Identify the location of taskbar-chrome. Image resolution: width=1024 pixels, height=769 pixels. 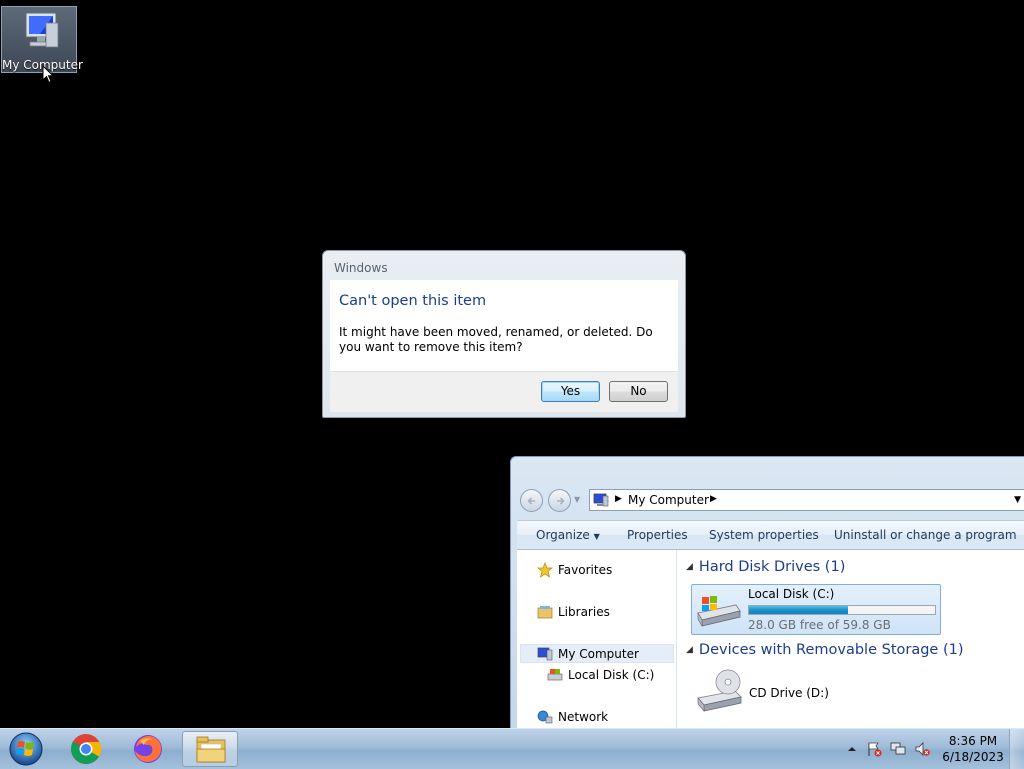
(86, 749).